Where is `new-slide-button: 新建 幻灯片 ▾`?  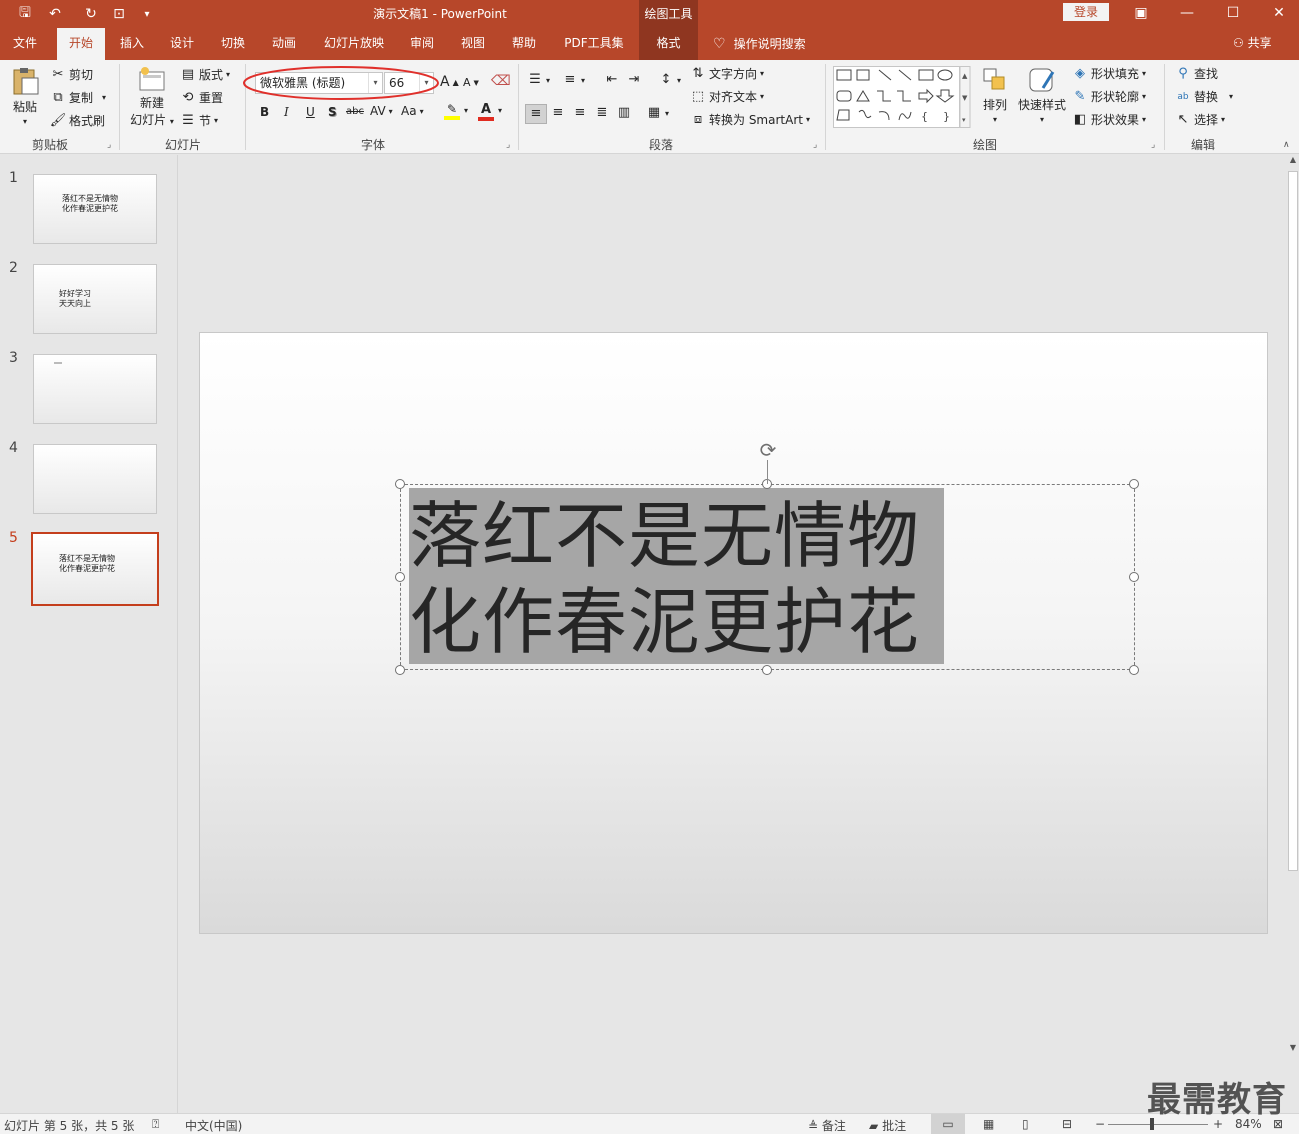
new-slide-button: 新建 幻灯片 ▾ is located at coordinates (152, 97).